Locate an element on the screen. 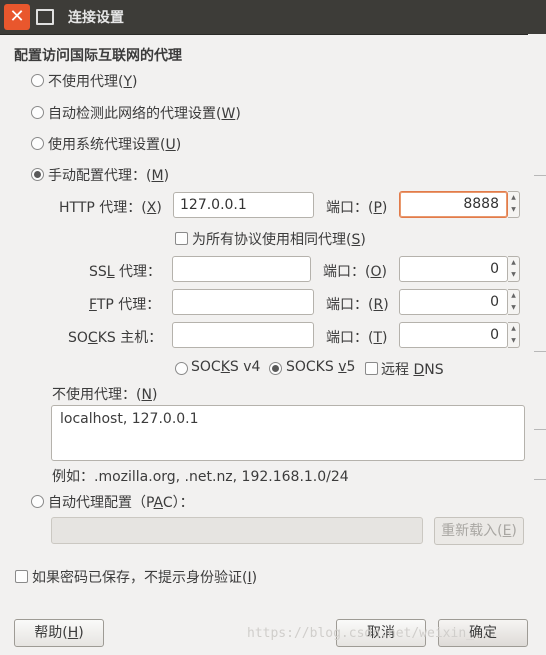 This screenshot has height=655, width=546. socks-port-input: 0 is located at coordinates (453, 335).